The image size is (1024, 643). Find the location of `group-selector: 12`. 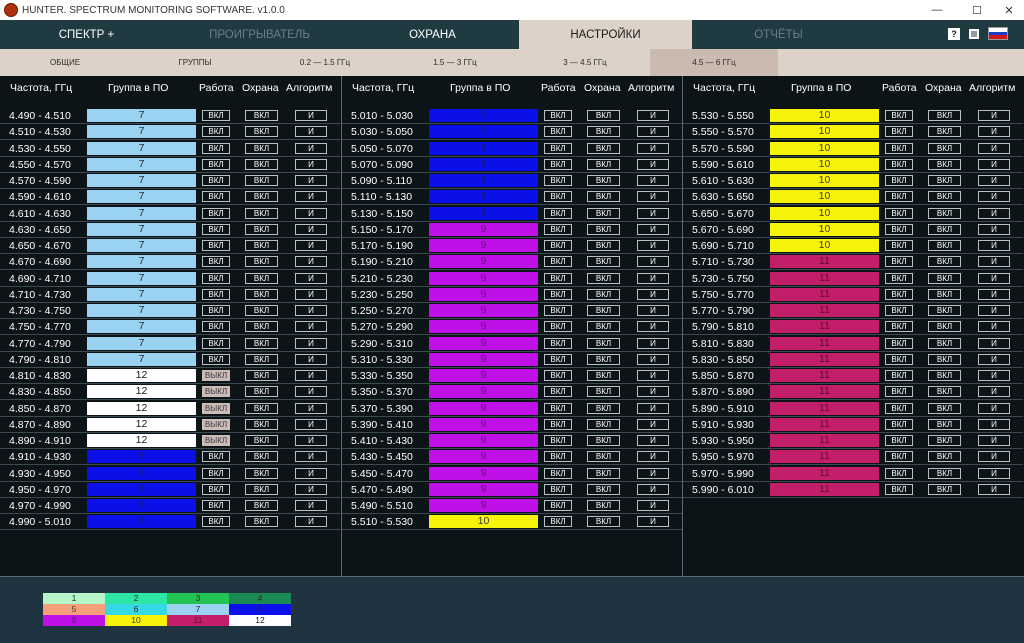

group-selector: 12 is located at coordinates (141, 408).